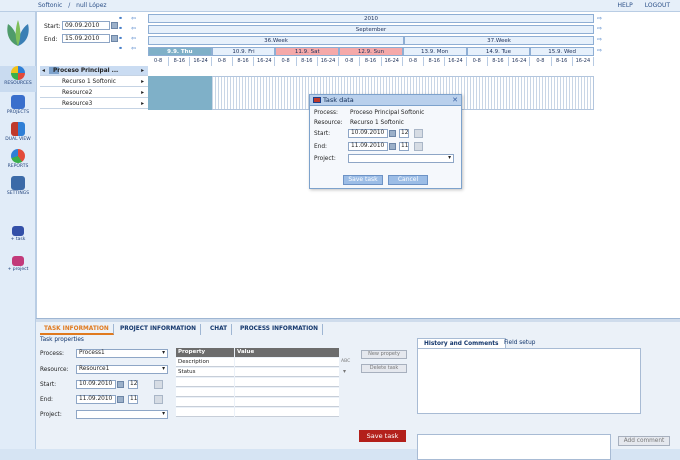 This screenshot has height=460, width=680. Describe the element at coordinates (455, 100) in the screenshot. I see `close-icon: ✕` at that location.